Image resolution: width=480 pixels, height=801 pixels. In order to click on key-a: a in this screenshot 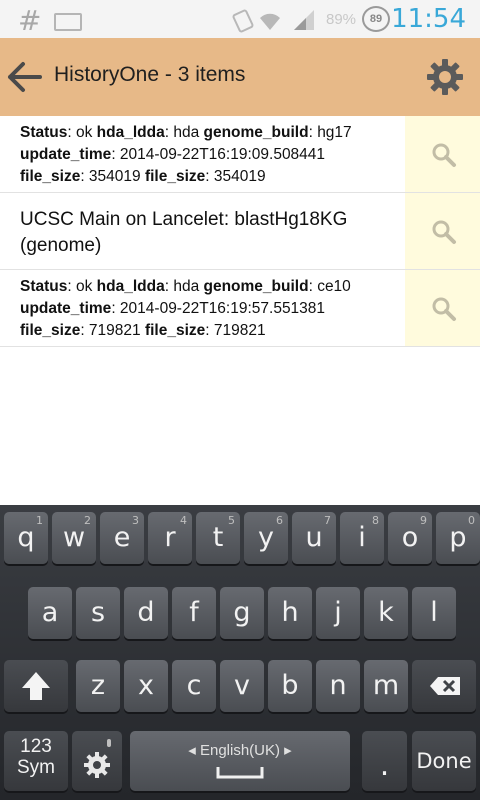, I will do `click(50, 613)`.